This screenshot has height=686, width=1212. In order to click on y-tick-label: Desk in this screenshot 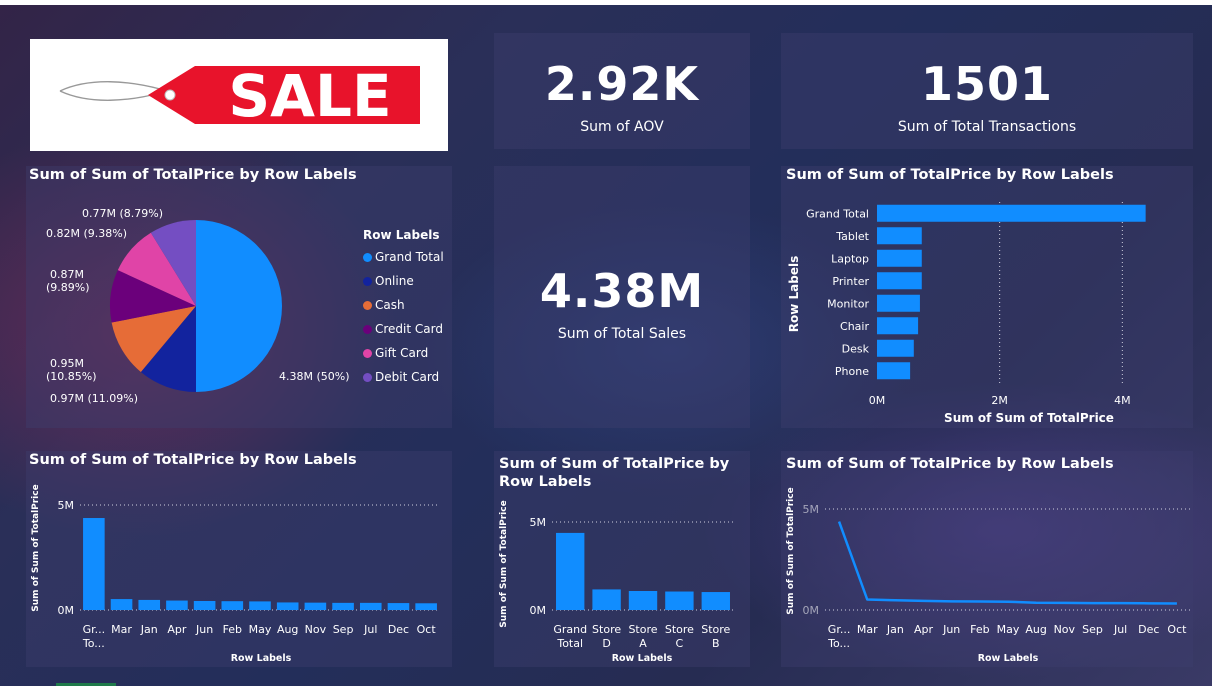, I will do `click(856, 348)`.